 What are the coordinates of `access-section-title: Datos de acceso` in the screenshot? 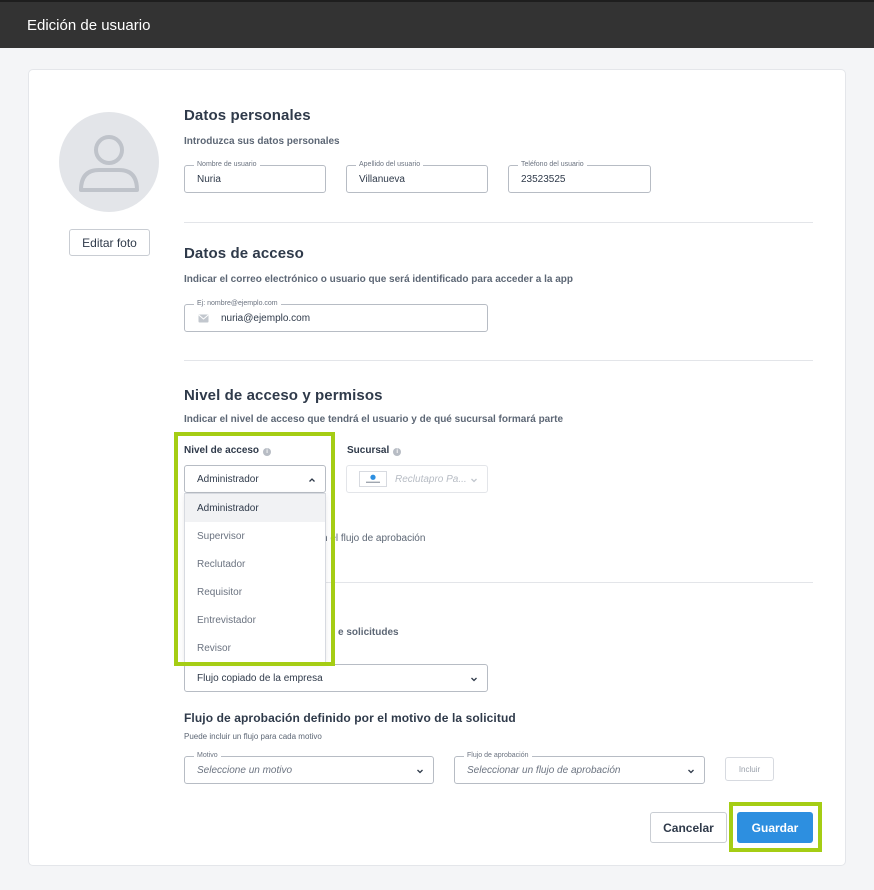 It's located at (244, 253).